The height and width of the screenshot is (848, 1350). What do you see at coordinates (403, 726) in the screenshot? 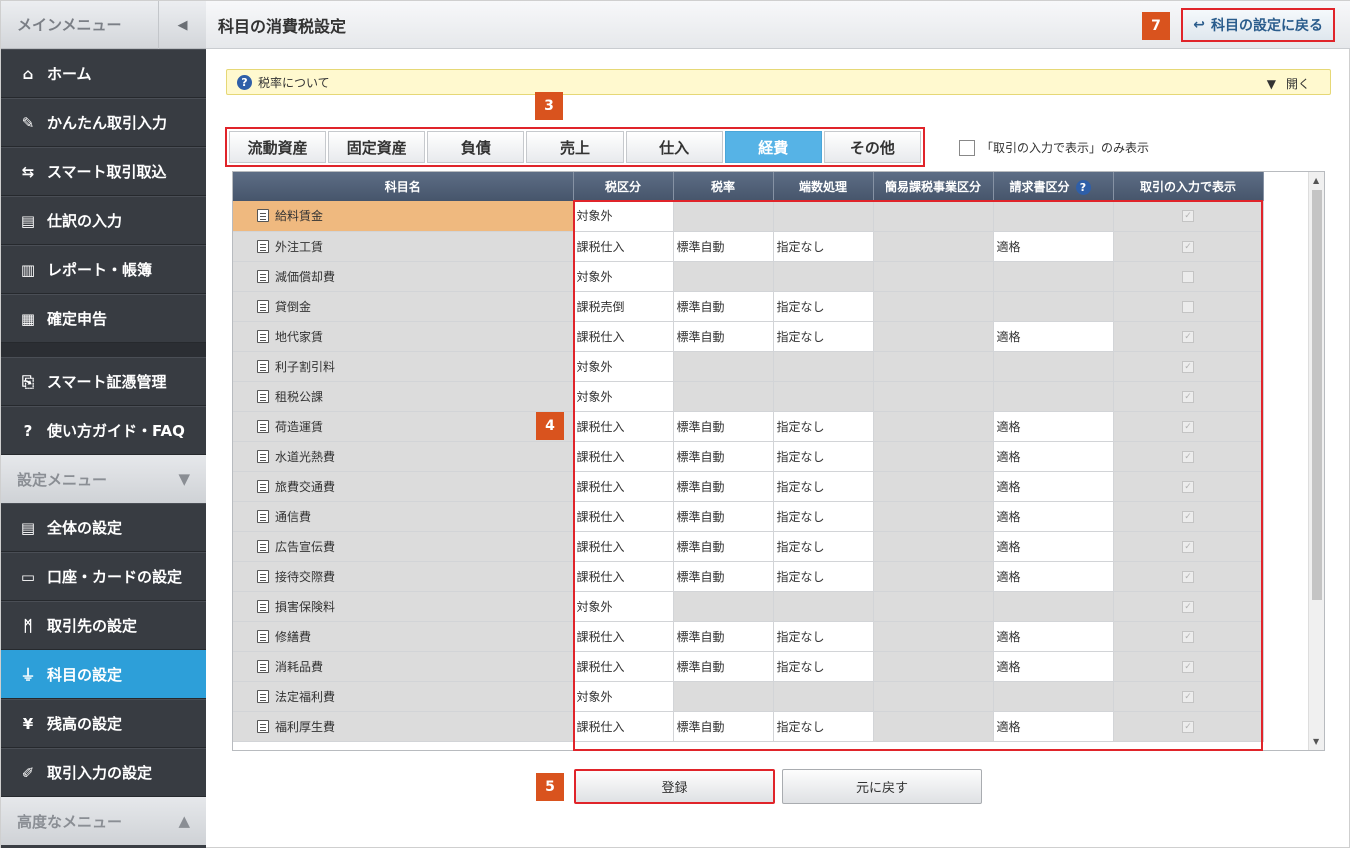
I see `account-name-cell: 福利厚生費` at bounding box center [403, 726].